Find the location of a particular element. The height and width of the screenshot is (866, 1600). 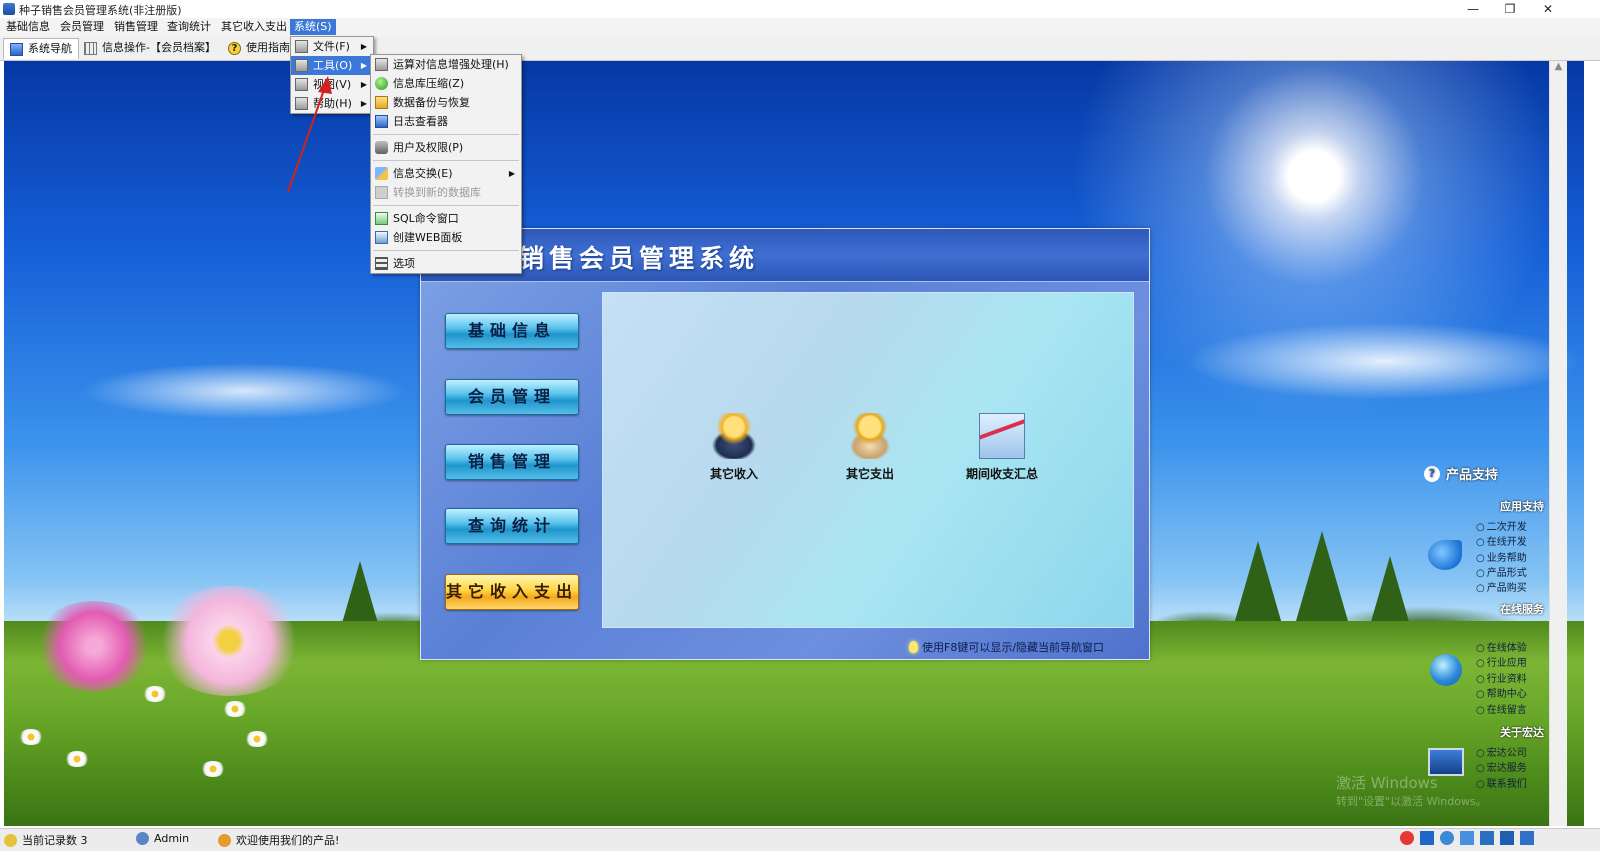

watermark-line: 激活 Windows is located at coordinates (1387, 783).